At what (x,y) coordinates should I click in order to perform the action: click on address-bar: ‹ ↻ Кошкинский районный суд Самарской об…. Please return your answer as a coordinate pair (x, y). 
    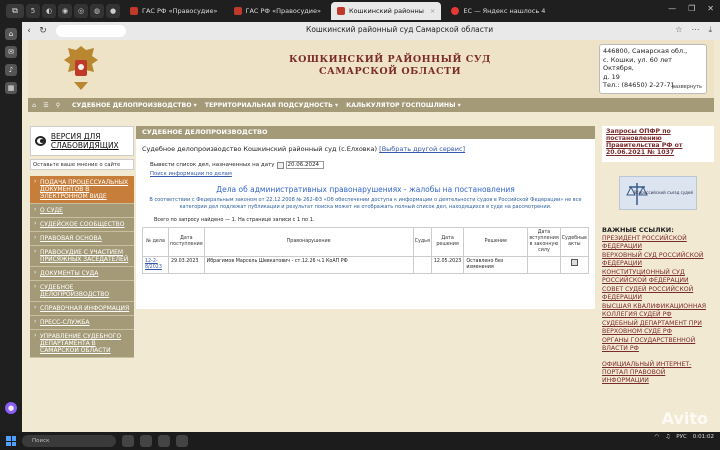
    Looking at the image, I should click on (371, 31).